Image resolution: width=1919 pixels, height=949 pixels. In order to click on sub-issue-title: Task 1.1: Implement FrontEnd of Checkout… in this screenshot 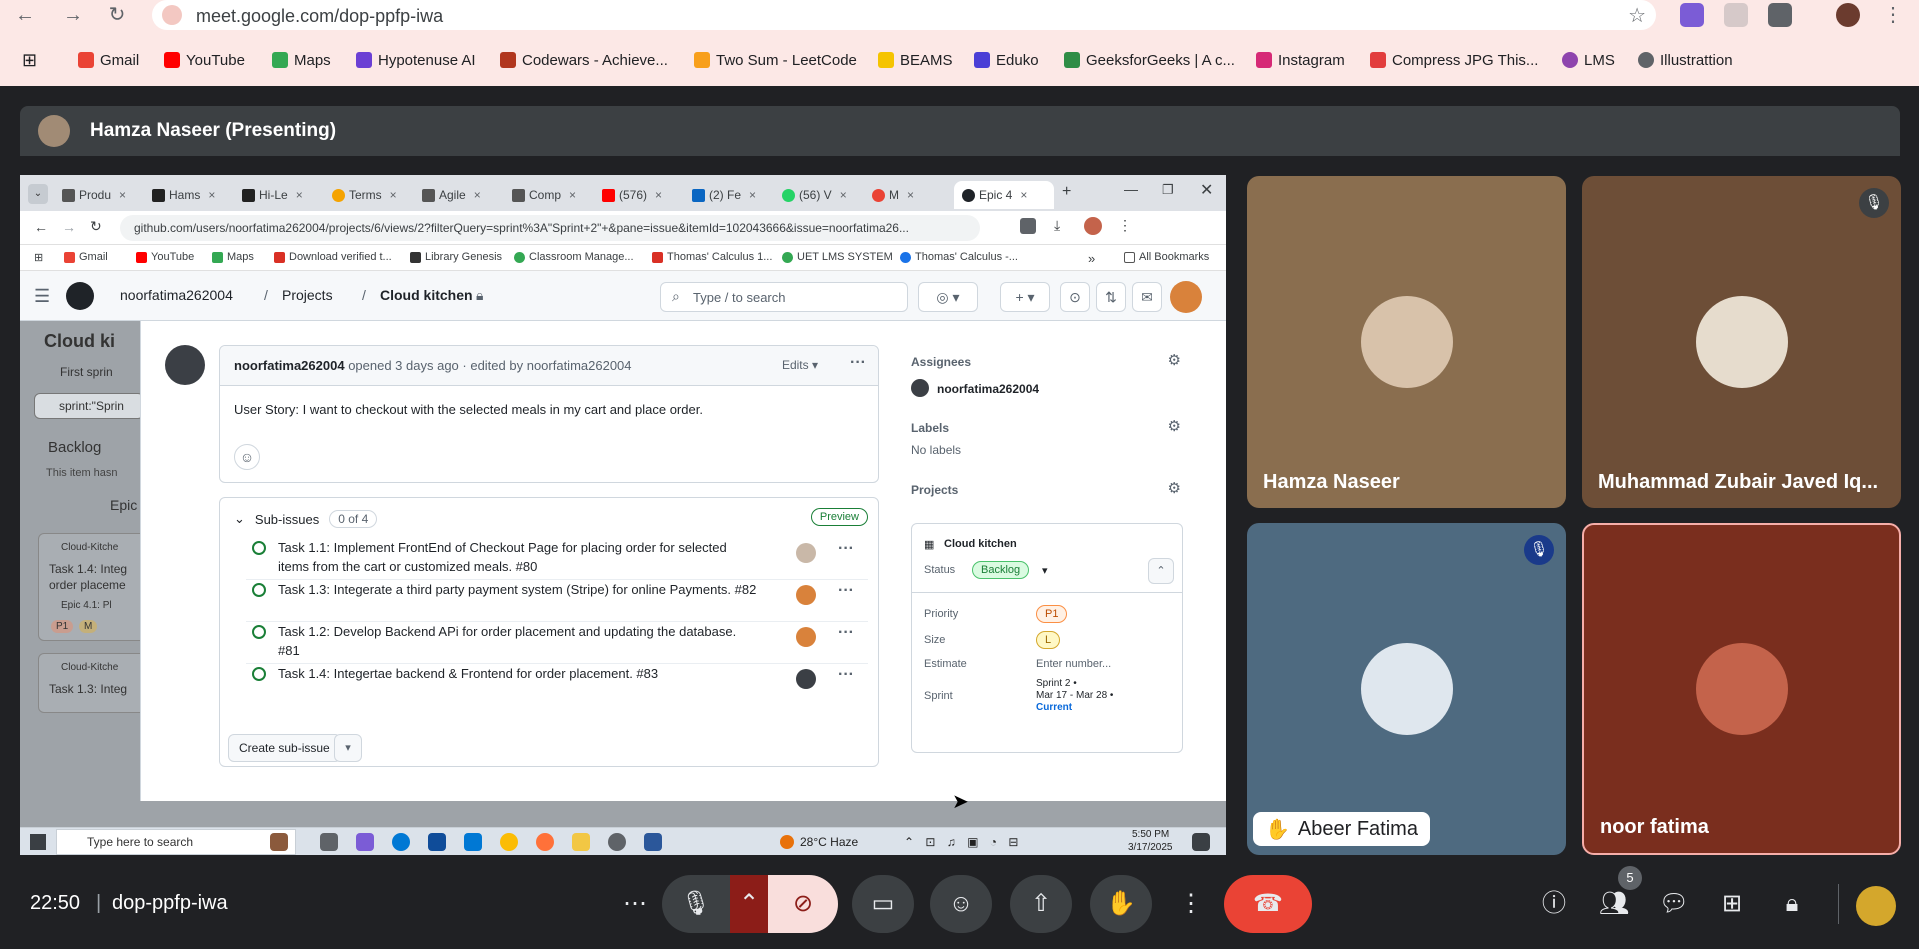, I will do `click(518, 557)`.